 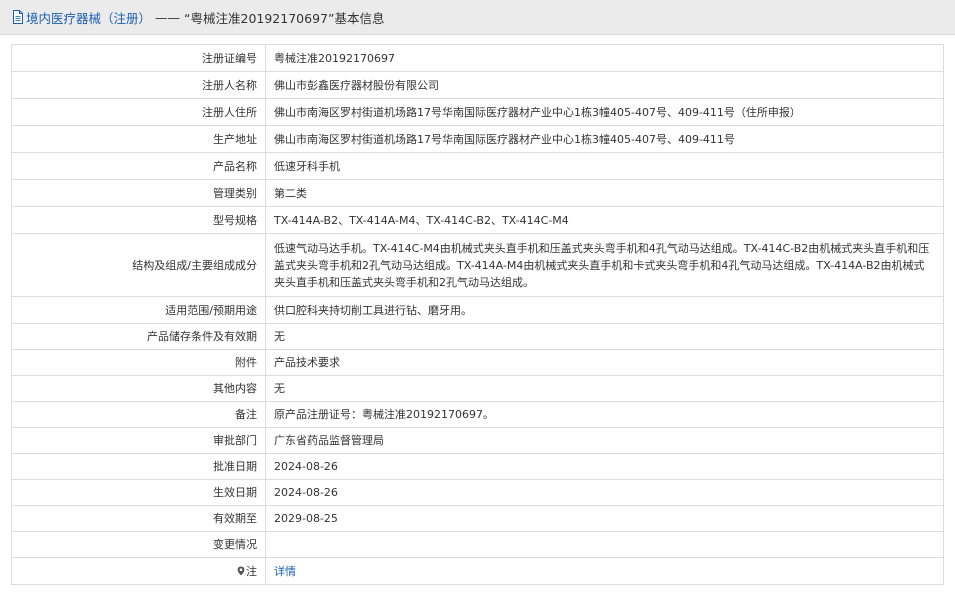 I want to click on table-row: 管理类别 第二类, so click(x=477, y=193).